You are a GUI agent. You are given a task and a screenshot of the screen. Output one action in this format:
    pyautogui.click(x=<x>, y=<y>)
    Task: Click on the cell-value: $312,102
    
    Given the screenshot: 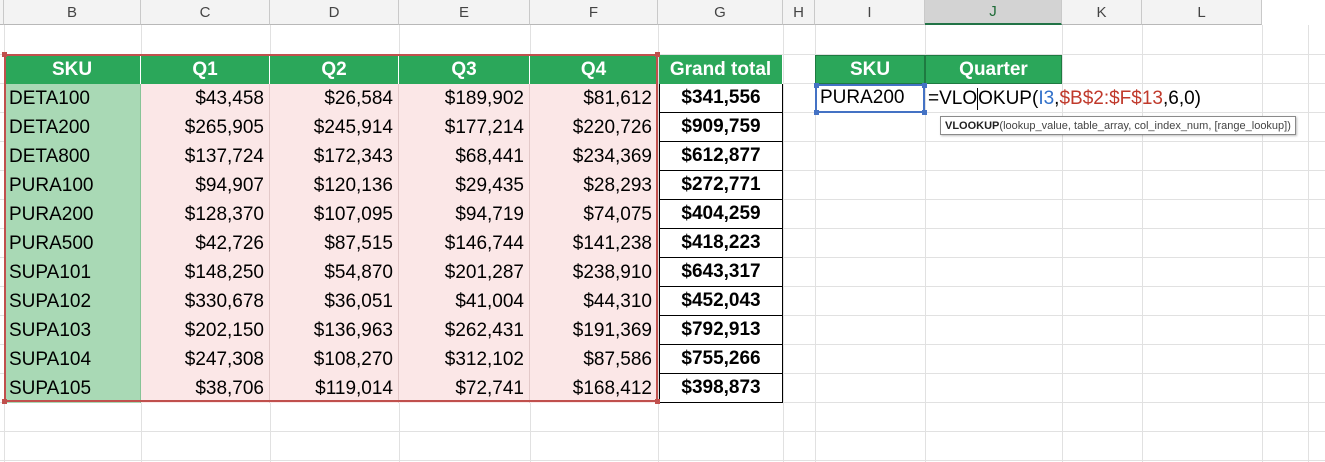 What is the action you would take?
    pyautogui.click(x=464, y=359)
    